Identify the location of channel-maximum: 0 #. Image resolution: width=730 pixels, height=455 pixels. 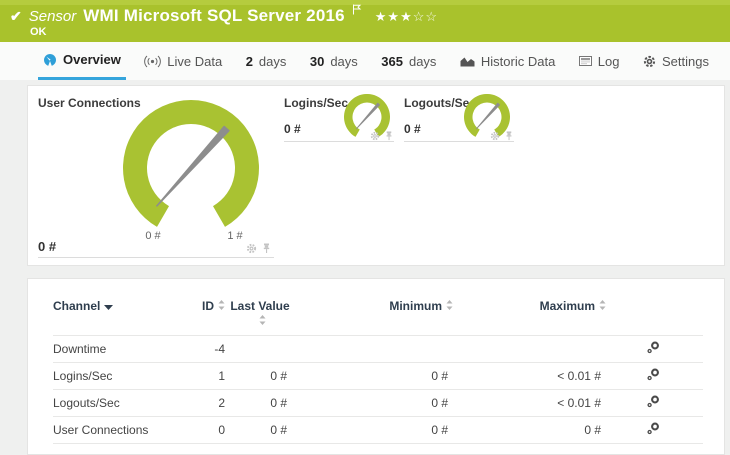
(592, 430).